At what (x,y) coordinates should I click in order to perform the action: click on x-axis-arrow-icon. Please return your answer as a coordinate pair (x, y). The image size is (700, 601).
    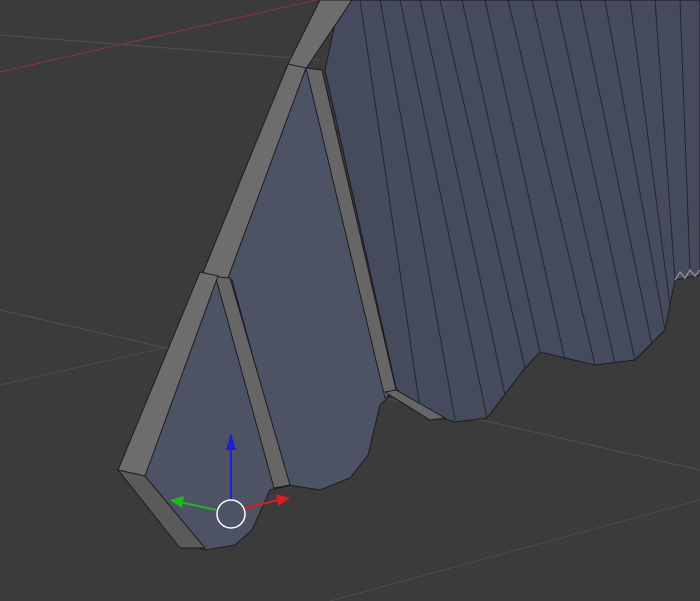
    Looking at the image, I should click on (283, 500).